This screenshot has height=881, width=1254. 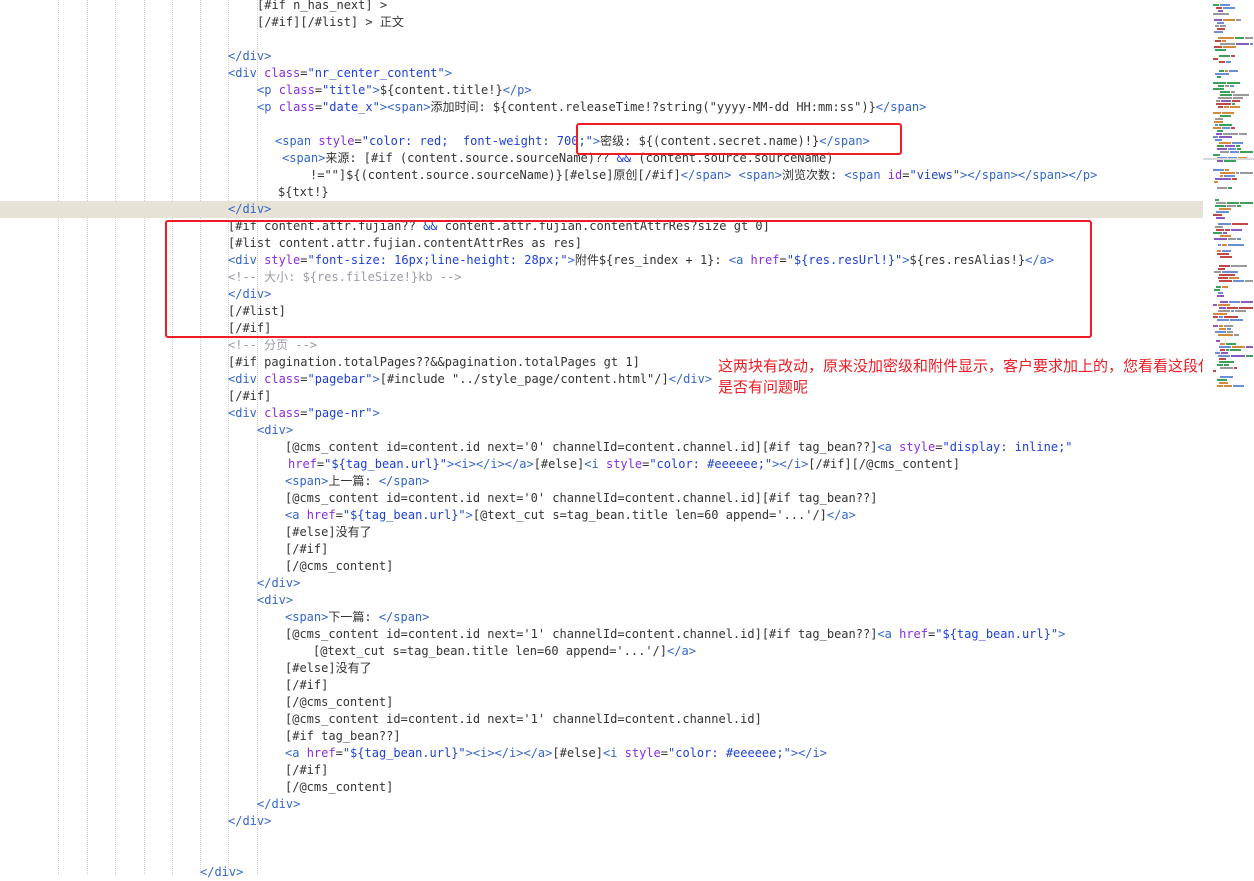 I want to click on code-token: </div>, so click(x=279, y=583).